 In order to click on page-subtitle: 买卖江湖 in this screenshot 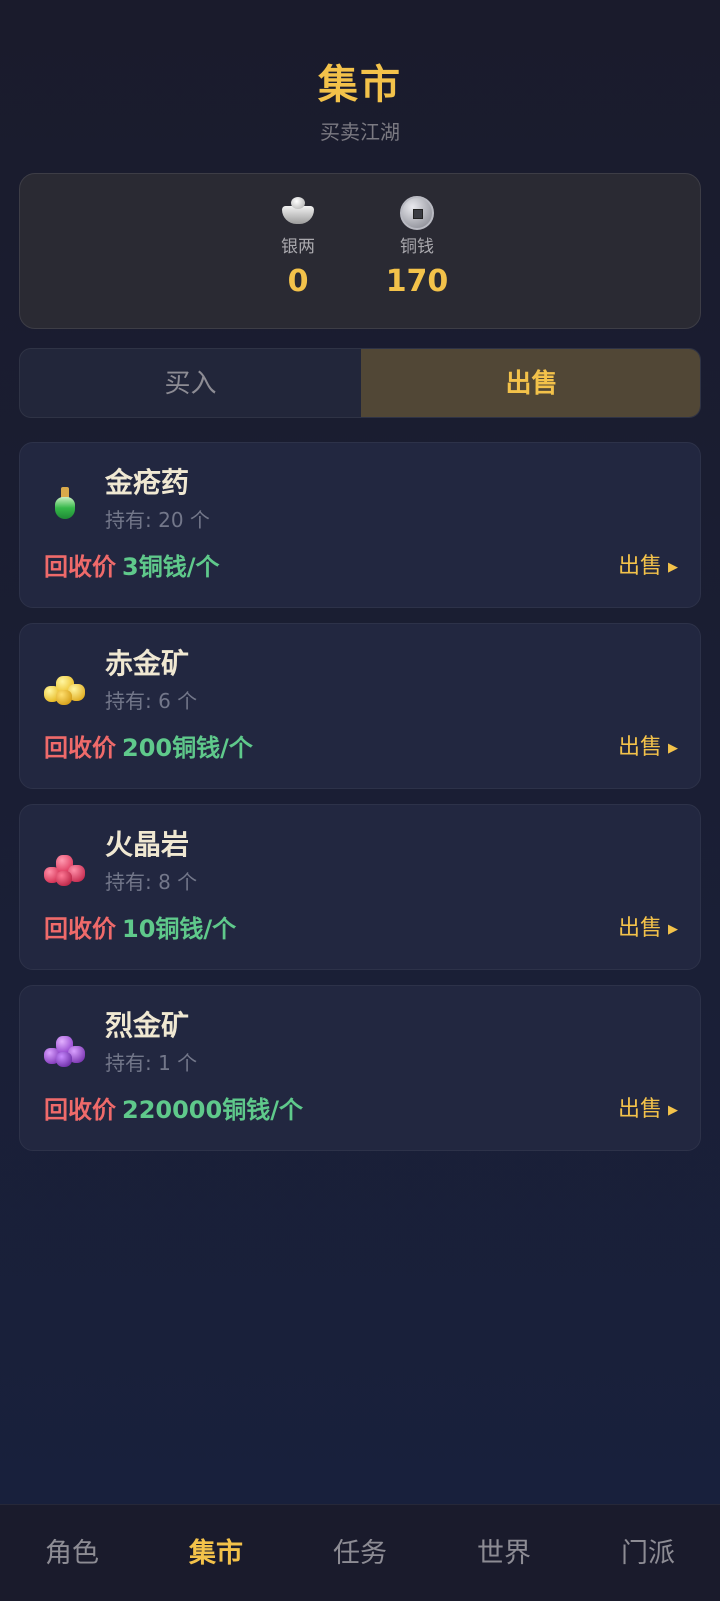, I will do `click(360, 132)`.